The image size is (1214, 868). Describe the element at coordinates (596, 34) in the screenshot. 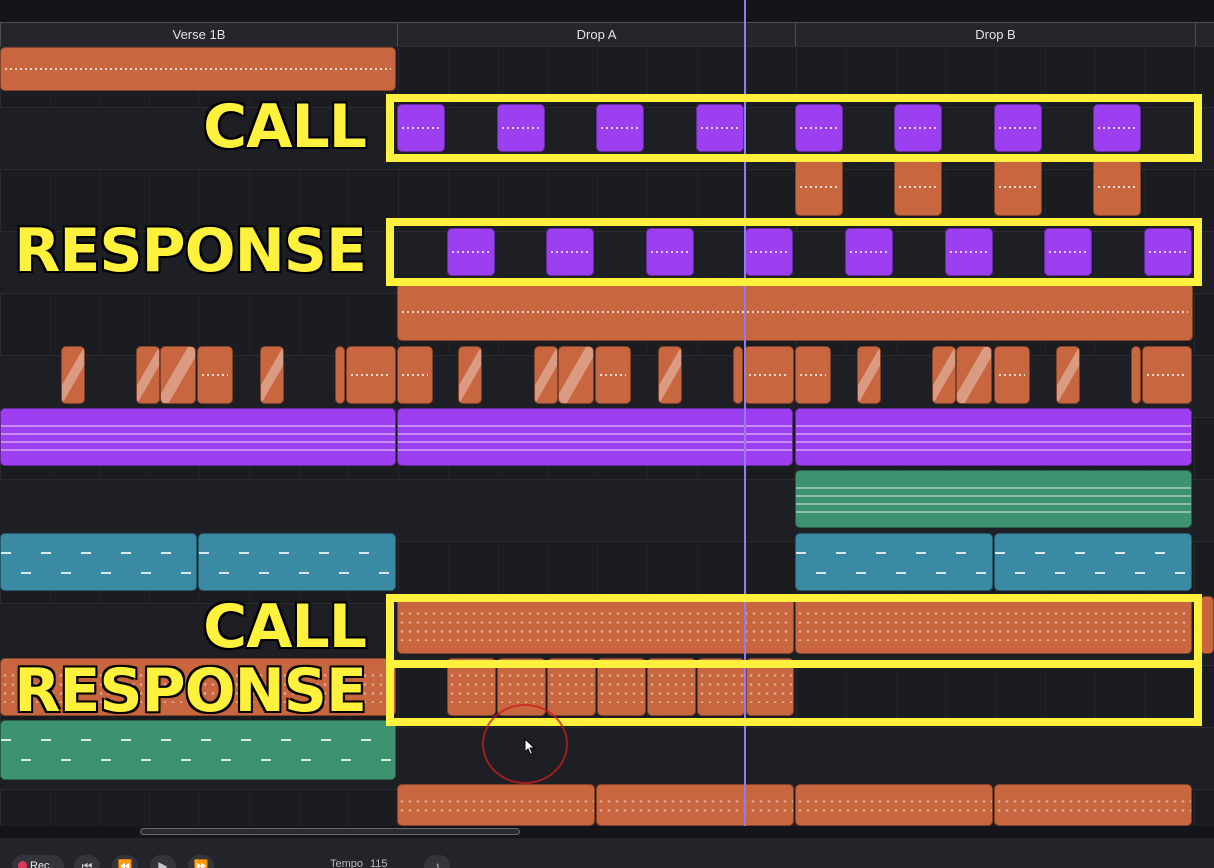

I see `section-drop-a: Drop A` at that location.